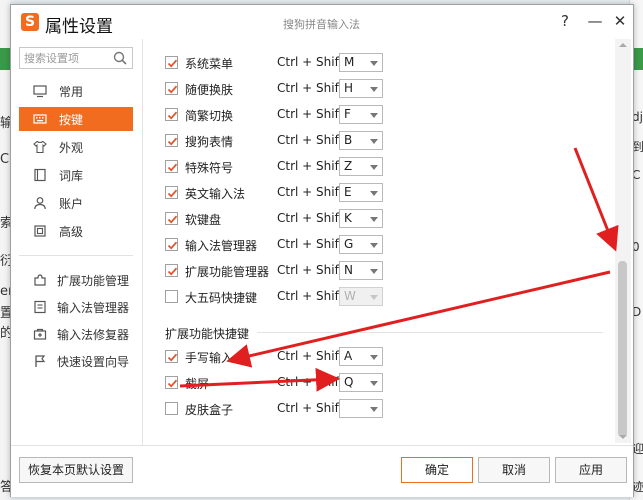 The height and width of the screenshot is (500, 643). What do you see at coordinates (78, 280) in the screenshot?
I see `tool-extension-manager: 扩展功能管理` at bounding box center [78, 280].